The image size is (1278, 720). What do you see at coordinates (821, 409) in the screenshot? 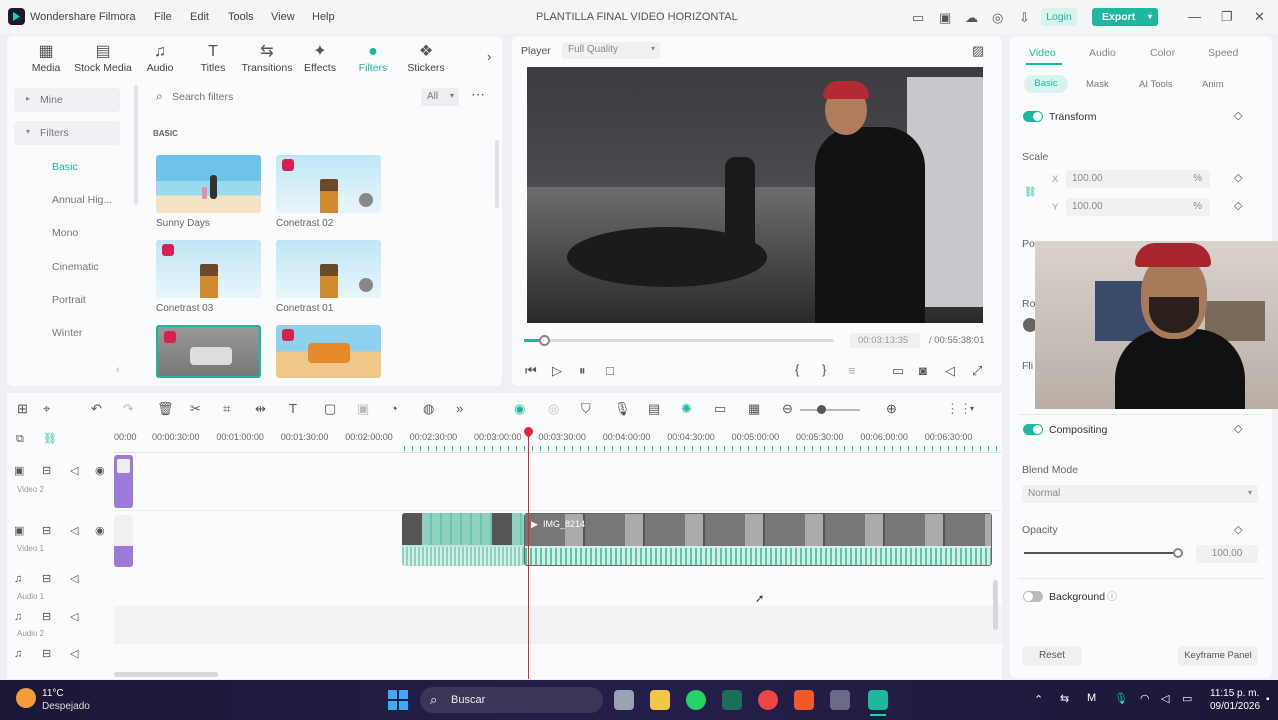
I see `zoom-handle` at bounding box center [821, 409].